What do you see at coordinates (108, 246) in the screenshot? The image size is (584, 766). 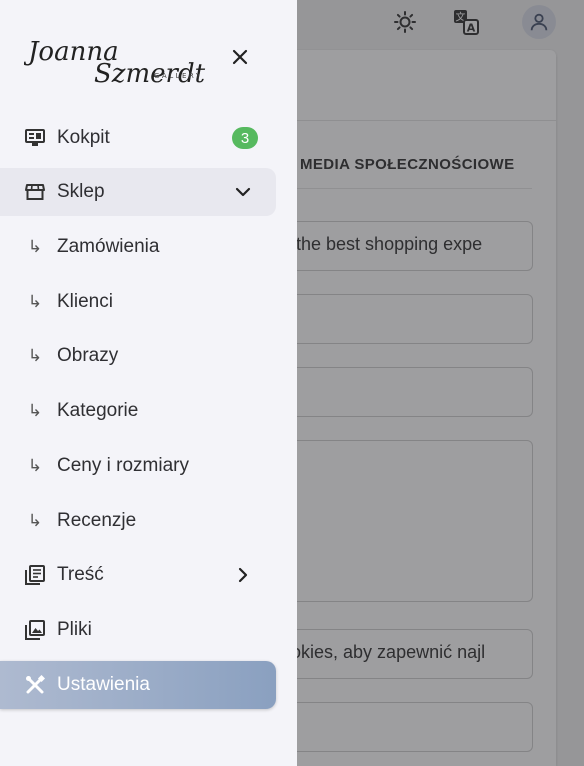 I see `sidebar-item-label: Zamówienia` at bounding box center [108, 246].